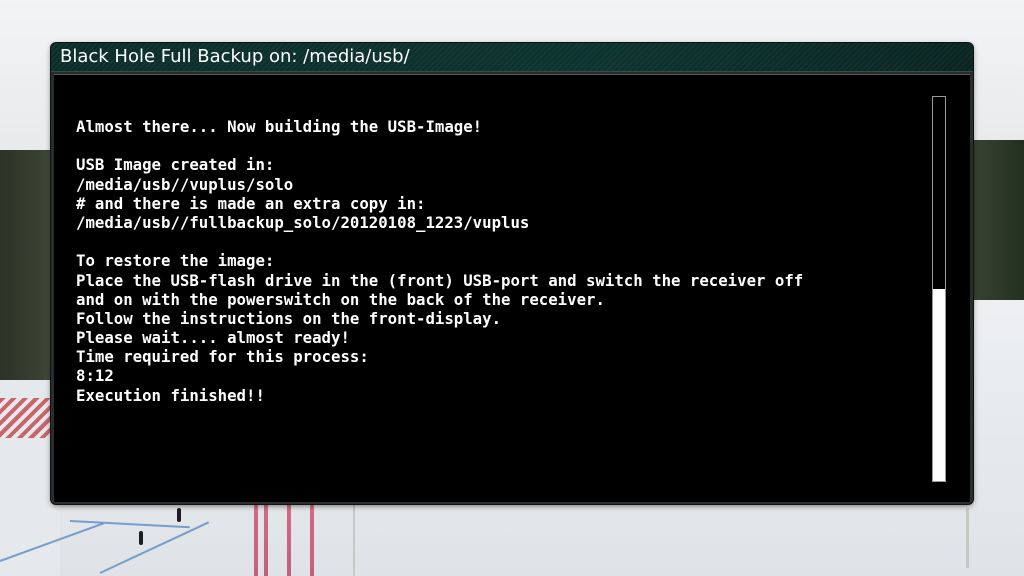 The height and width of the screenshot is (576, 1024). Describe the element at coordinates (185, 184) in the screenshot. I see `console-line: /media/usb//vuplus/solo` at that location.